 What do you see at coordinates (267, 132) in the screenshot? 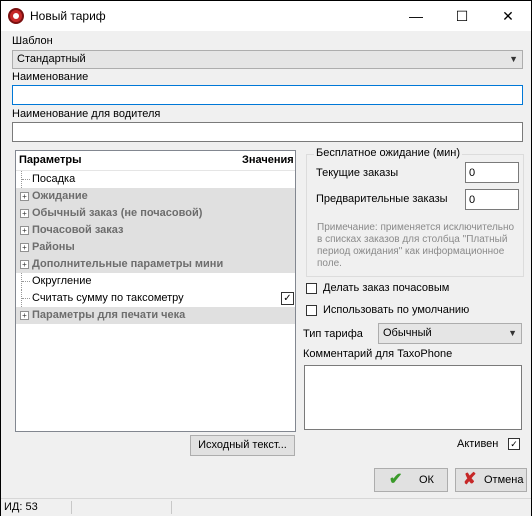
I see `driver-name-input` at bounding box center [267, 132].